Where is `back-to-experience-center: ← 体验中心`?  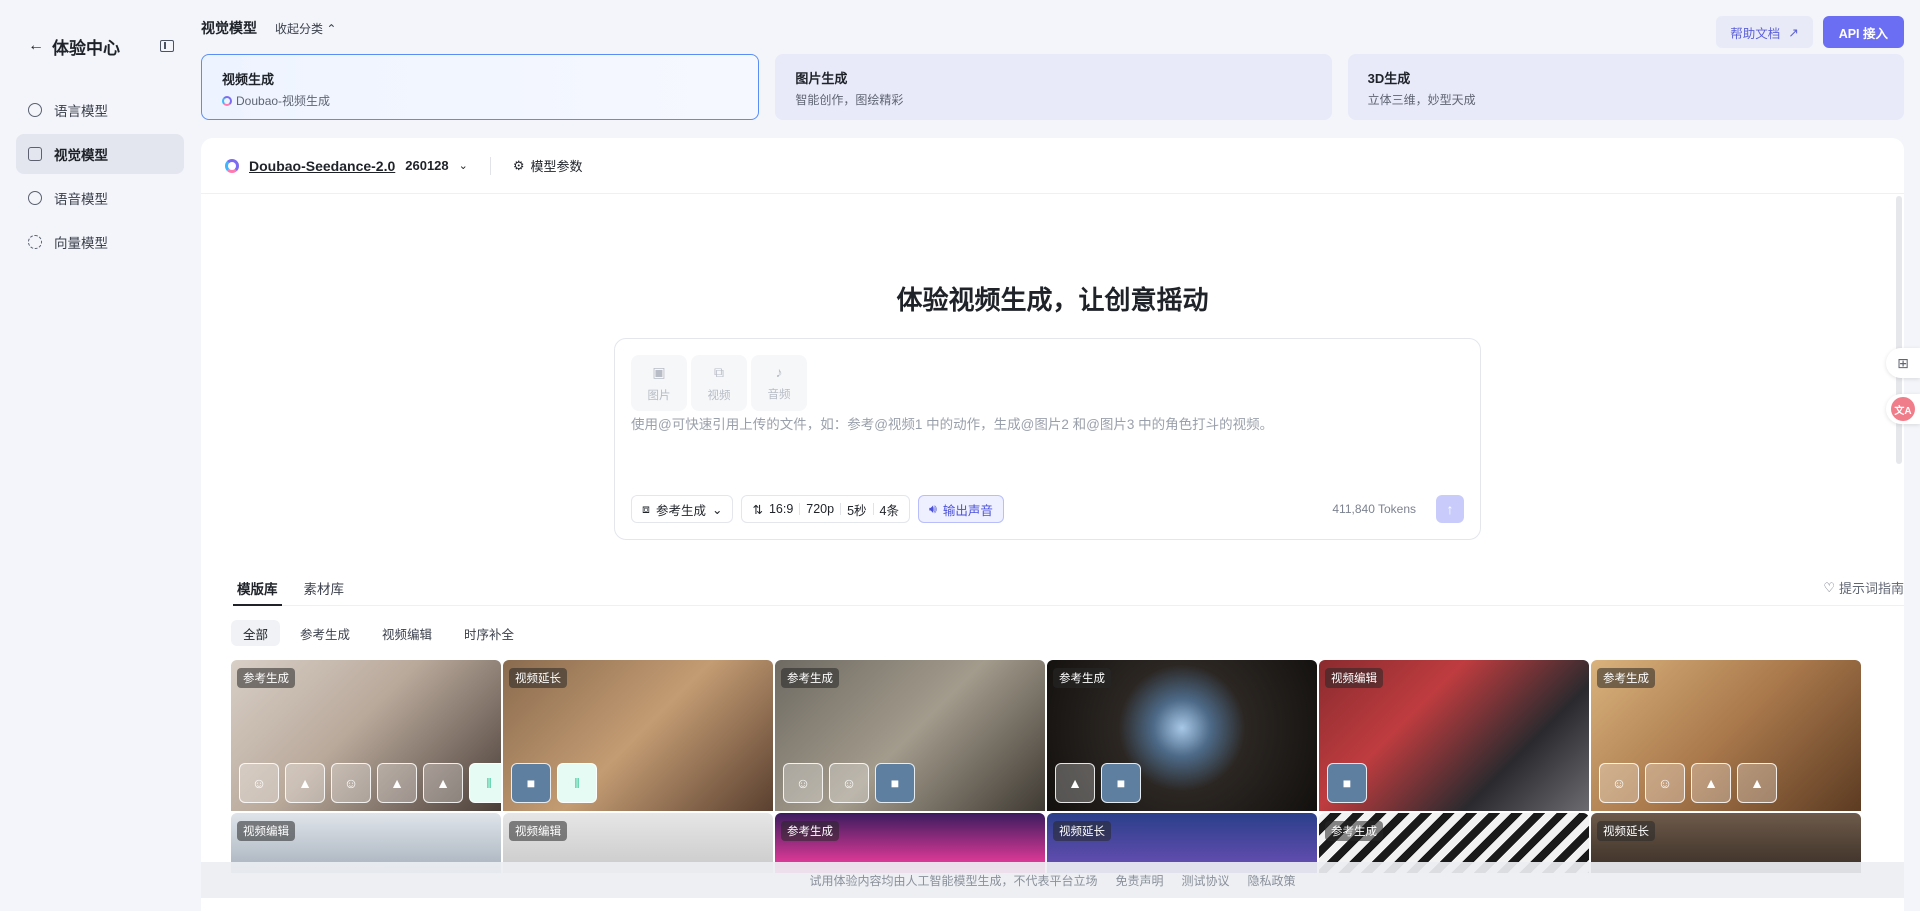 back-to-experience-center: ← 体验中心 is located at coordinates (74, 46).